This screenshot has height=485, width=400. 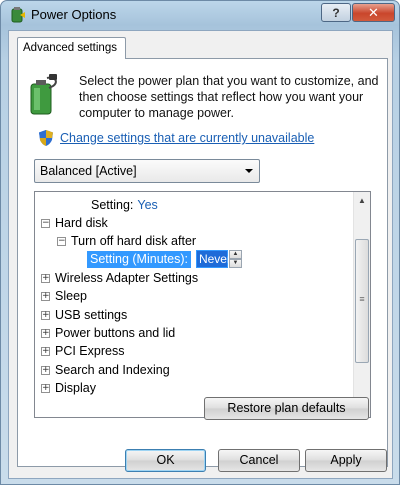 I want to click on tree-vertical-scrollbar: ▲ ≡ ▼, so click(x=361, y=304).